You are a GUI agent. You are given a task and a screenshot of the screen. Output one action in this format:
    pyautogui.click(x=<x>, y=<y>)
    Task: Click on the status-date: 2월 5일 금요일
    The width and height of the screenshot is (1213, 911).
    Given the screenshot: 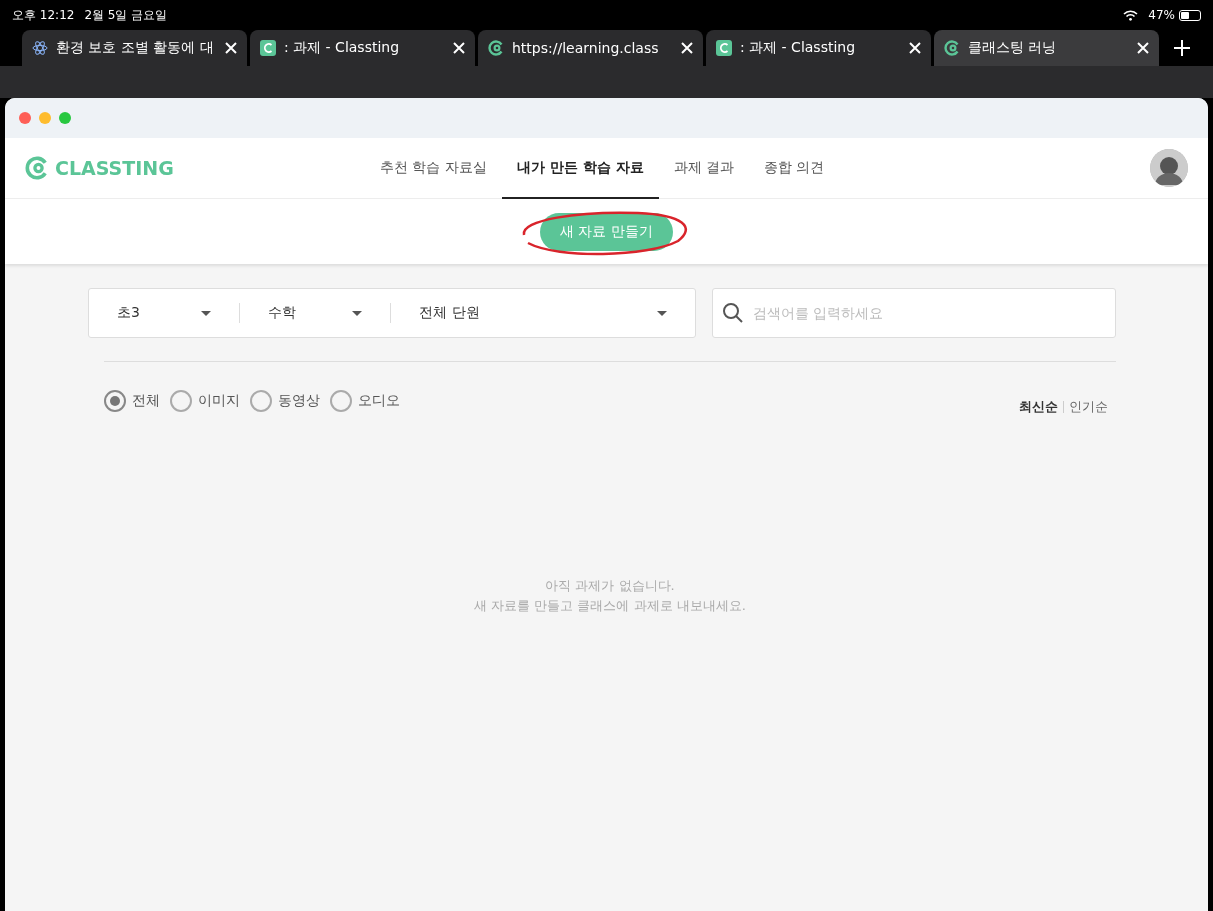 What is the action you would take?
    pyautogui.click(x=126, y=15)
    